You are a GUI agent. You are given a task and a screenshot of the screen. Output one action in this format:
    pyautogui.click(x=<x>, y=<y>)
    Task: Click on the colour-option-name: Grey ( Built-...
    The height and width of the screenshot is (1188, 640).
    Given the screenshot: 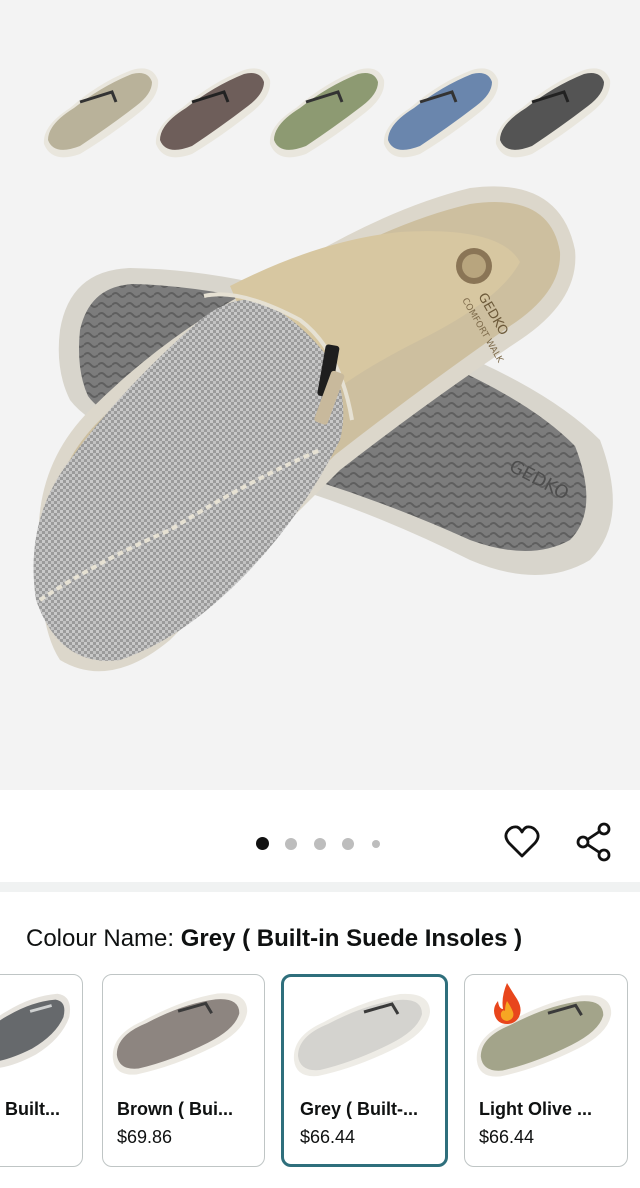 What is the action you would take?
    pyautogui.click(x=359, y=1109)
    